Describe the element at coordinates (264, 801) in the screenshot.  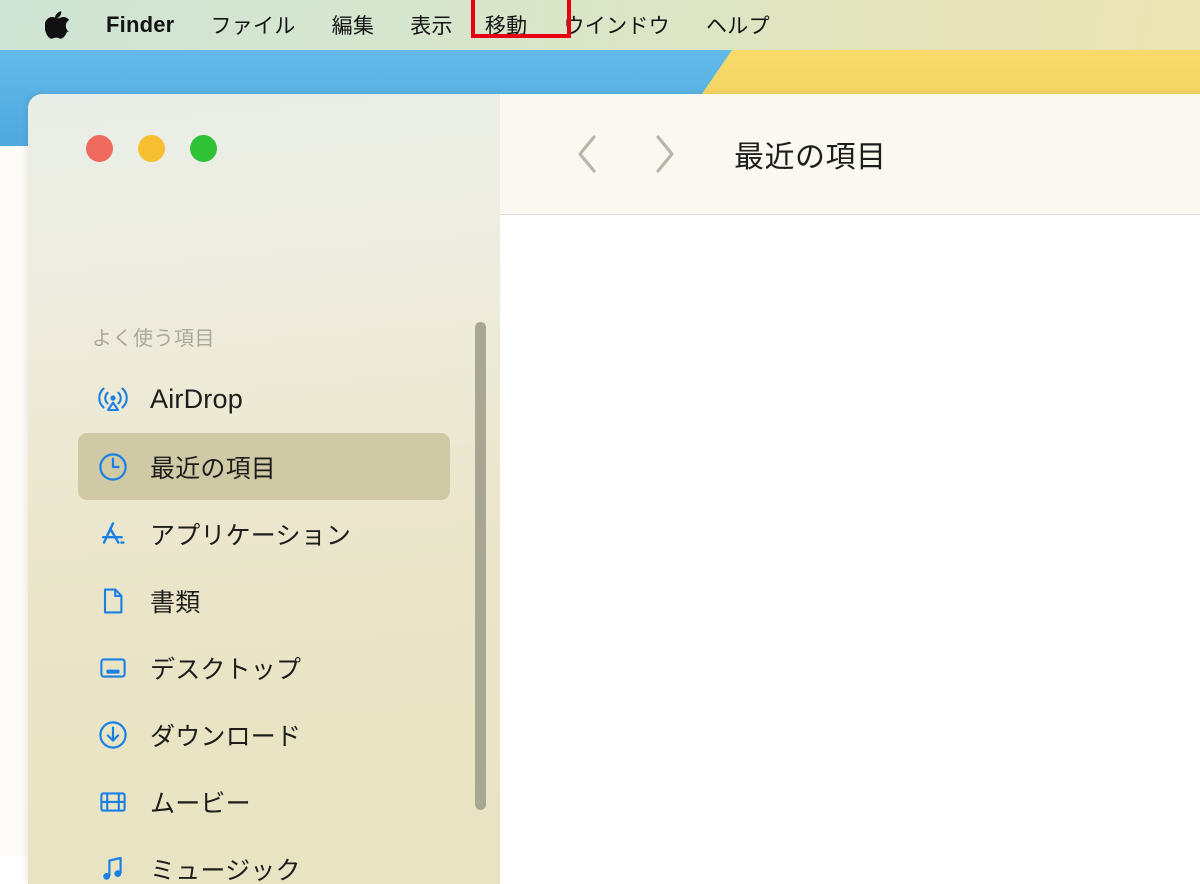
I see `sidebar-item-movie: ムービー` at that location.